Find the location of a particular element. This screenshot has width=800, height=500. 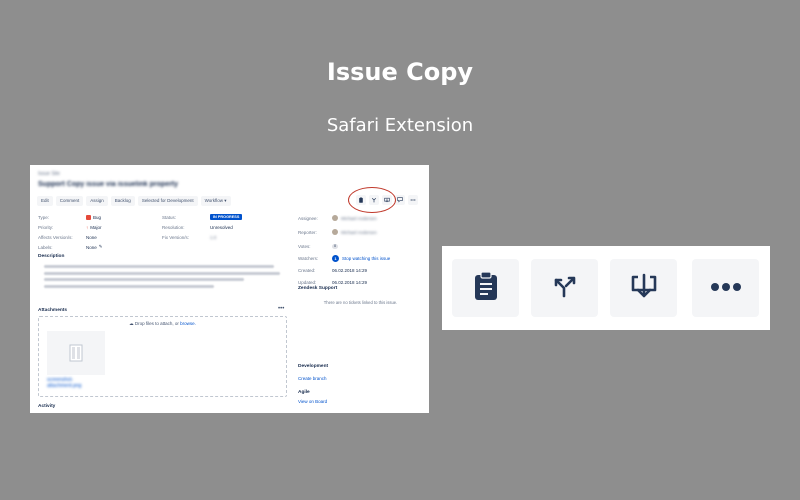

description-section: Description is located at coordinates (163, 272).